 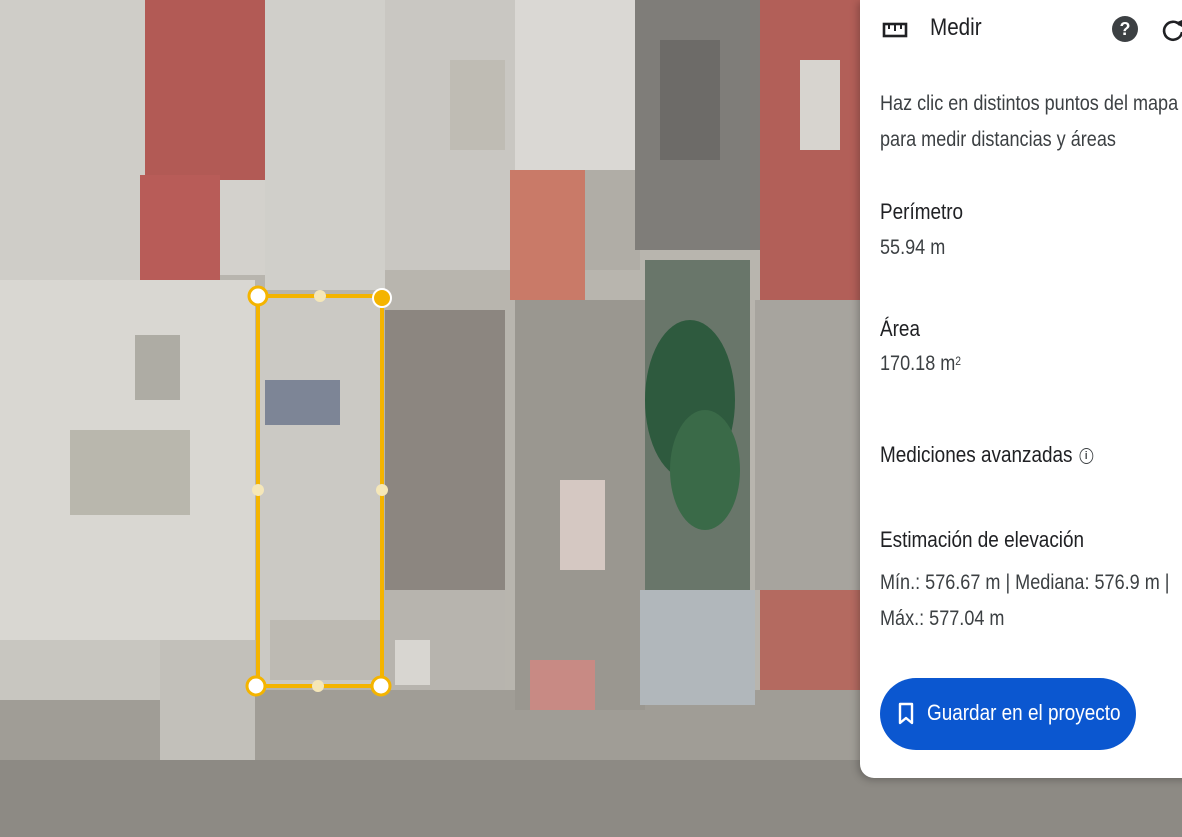 I want to click on perimeter-value: 55.94 m, so click(x=913, y=247).